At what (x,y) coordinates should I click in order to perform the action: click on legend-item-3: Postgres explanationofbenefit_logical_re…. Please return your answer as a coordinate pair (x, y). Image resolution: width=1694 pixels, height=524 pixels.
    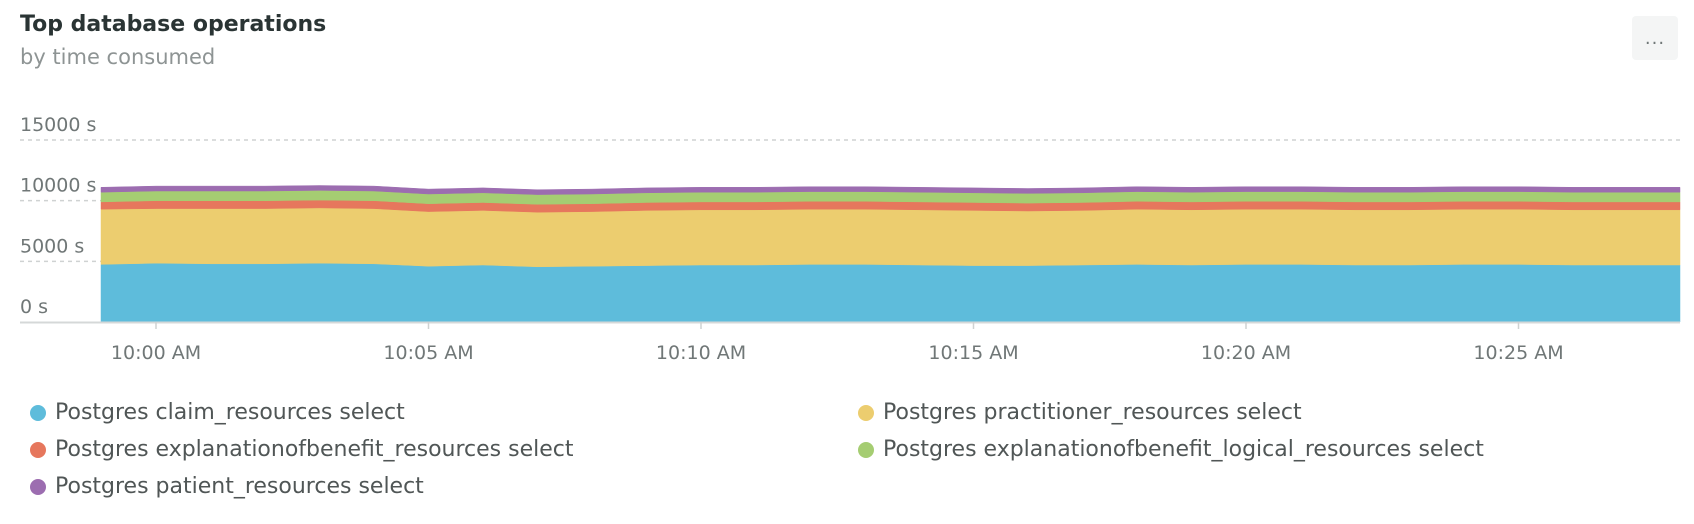
    Looking at the image, I should click on (1171, 449).